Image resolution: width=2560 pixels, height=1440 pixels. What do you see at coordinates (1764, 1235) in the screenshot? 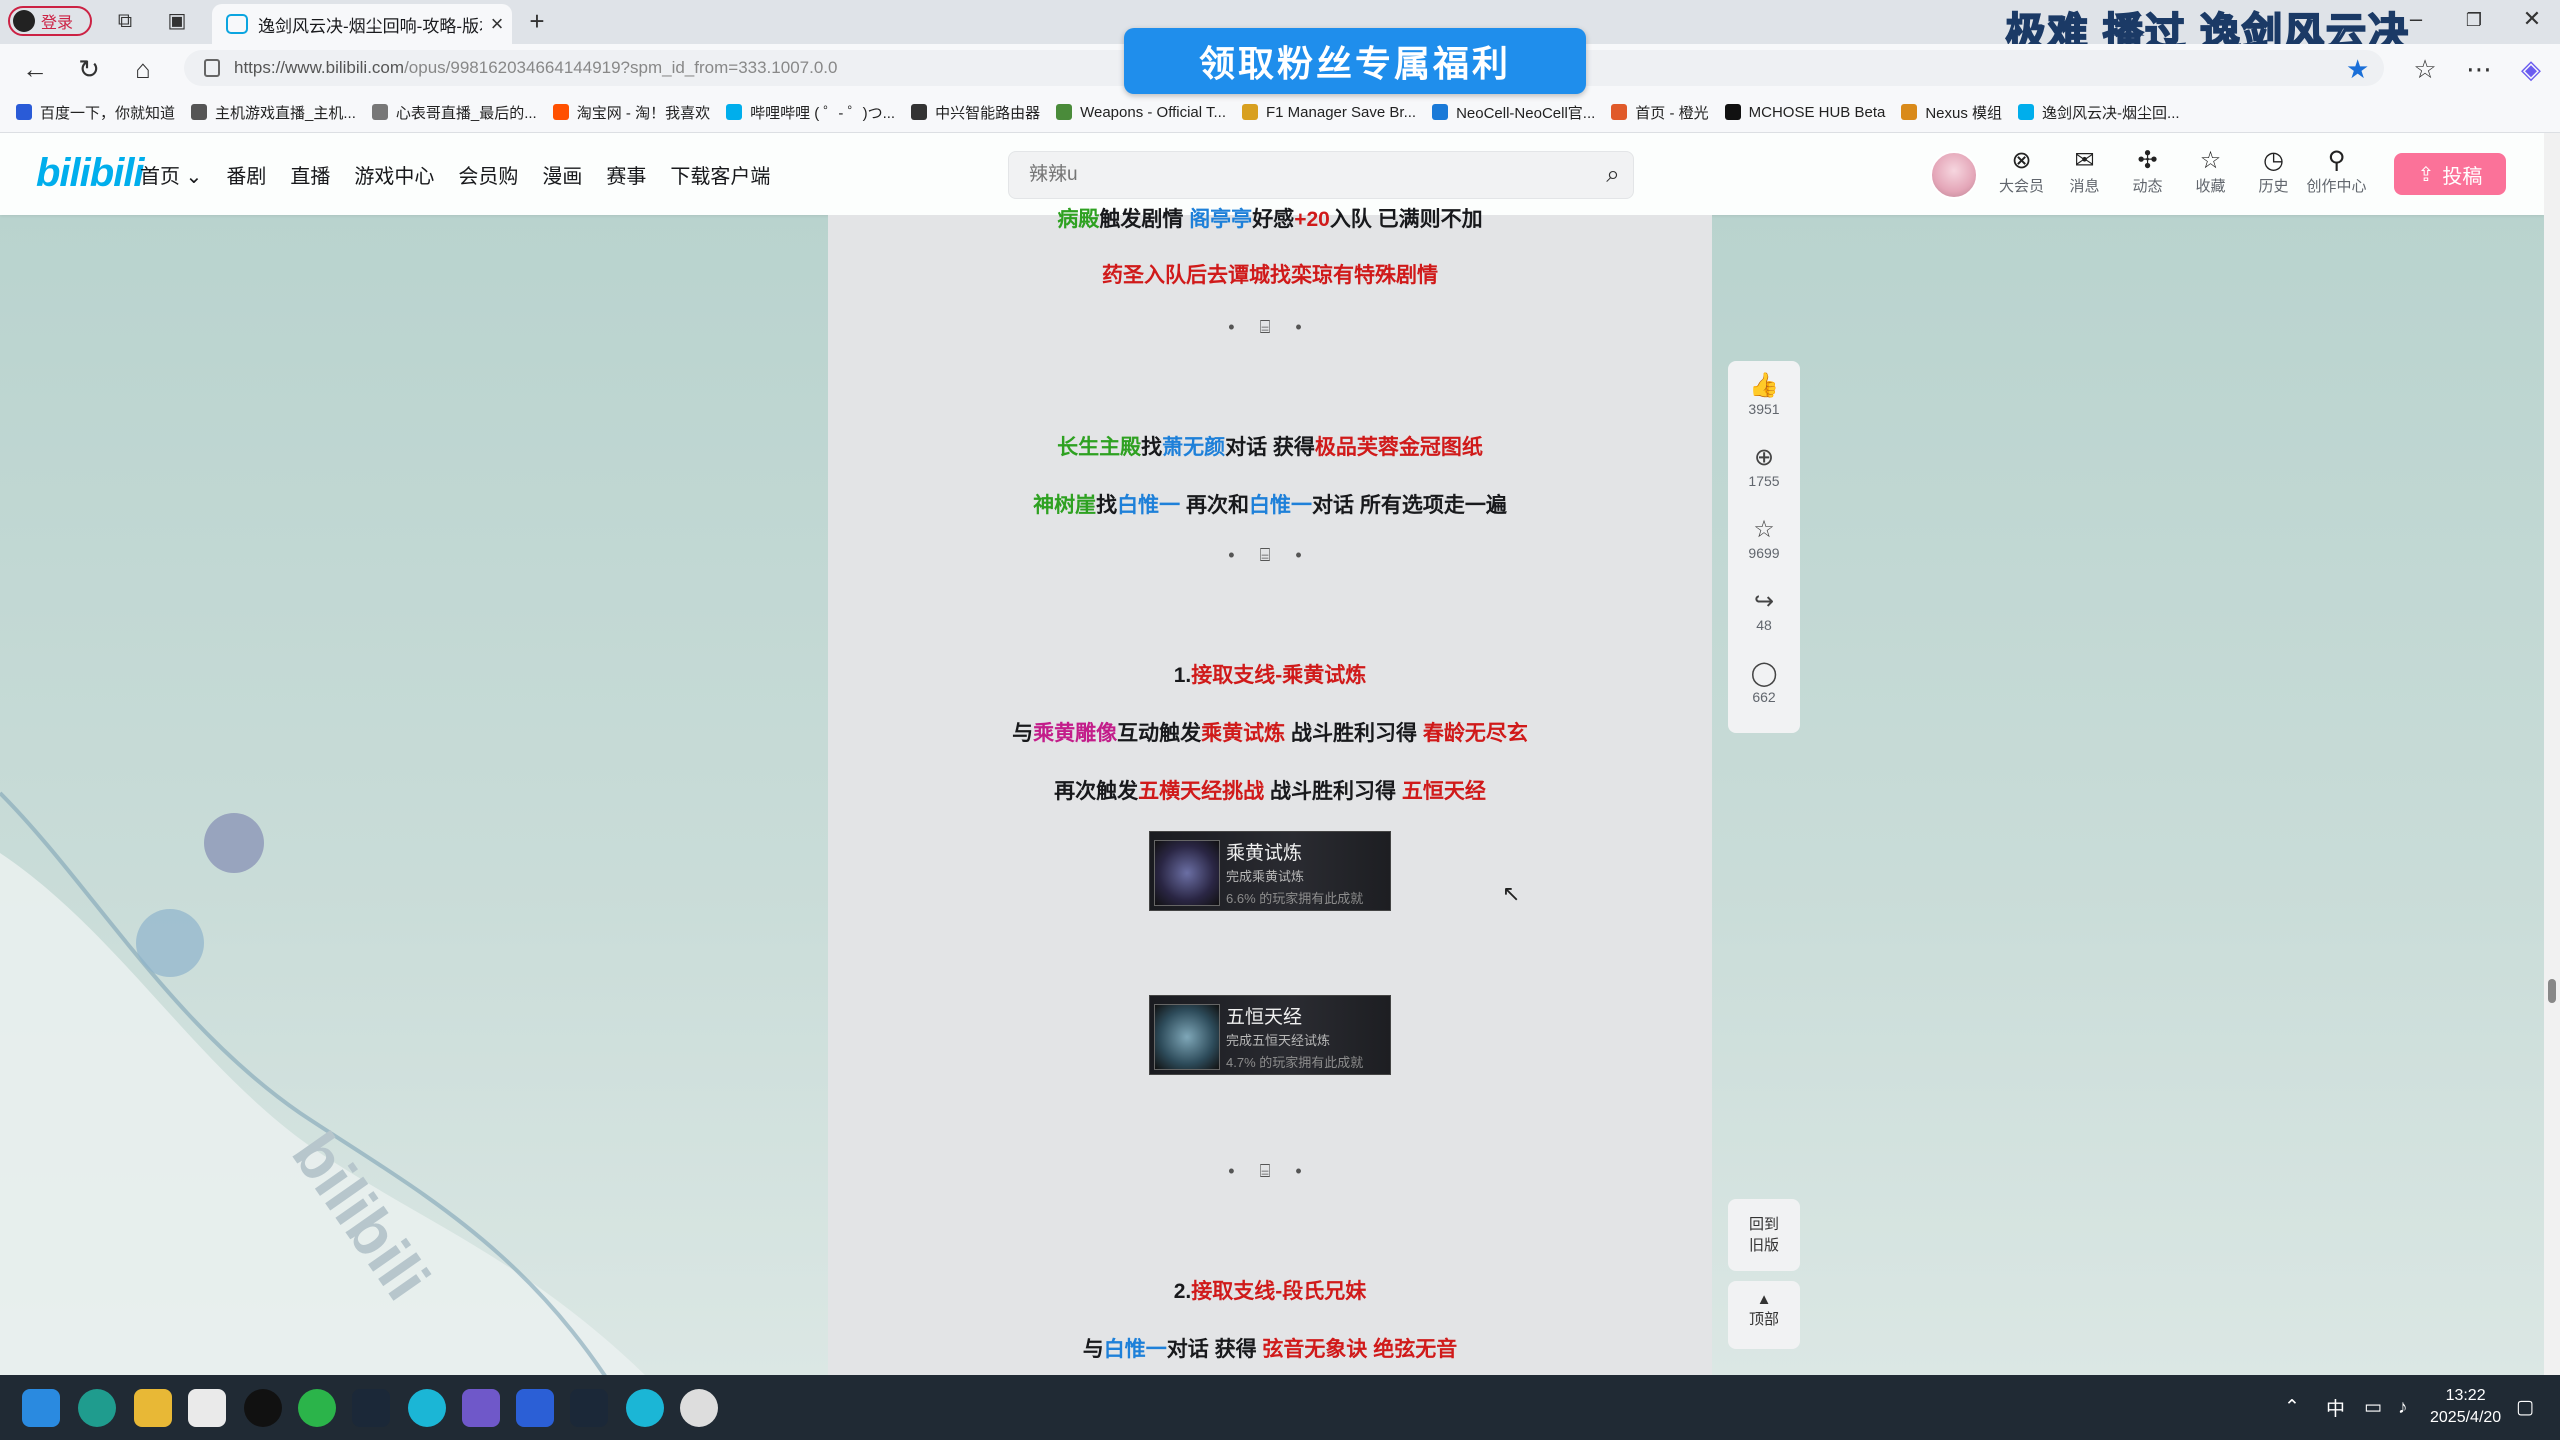
I see `back-to-old-version-button: 回到 旧版` at bounding box center [1764, 1235].